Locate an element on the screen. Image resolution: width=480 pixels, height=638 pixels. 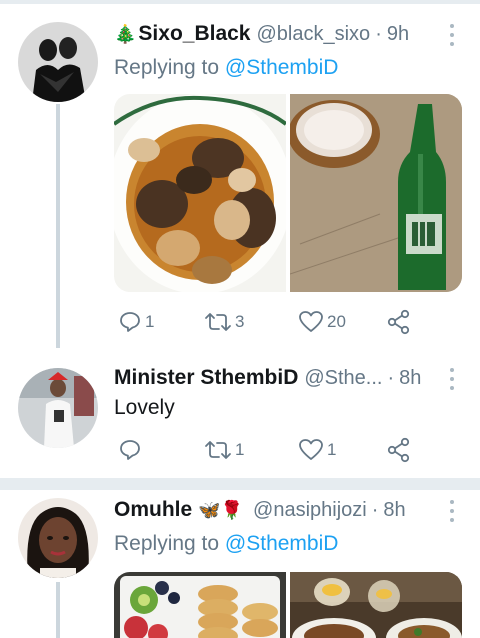
like-count: 1 is located at coordinates (332, 449).